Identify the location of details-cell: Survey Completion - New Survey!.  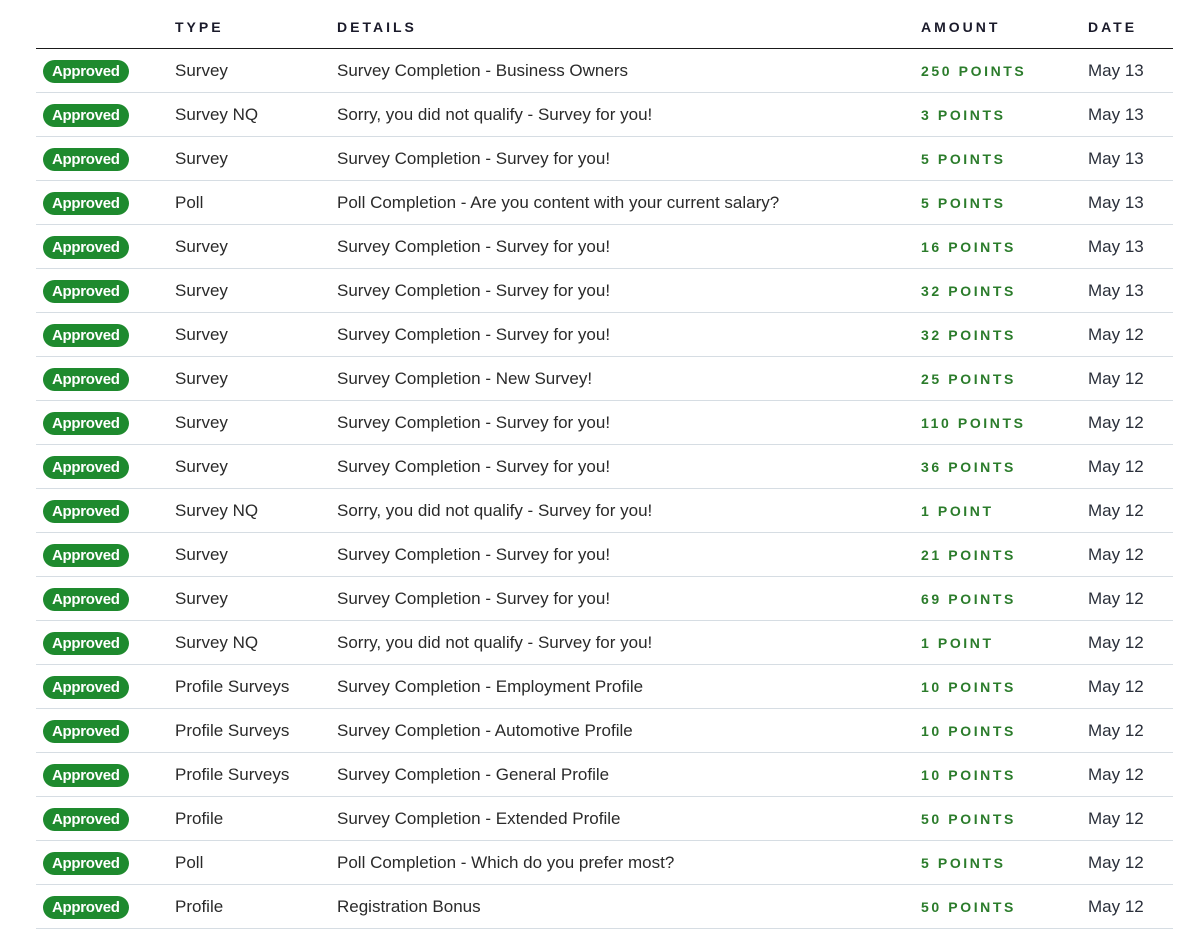
(465, 378).